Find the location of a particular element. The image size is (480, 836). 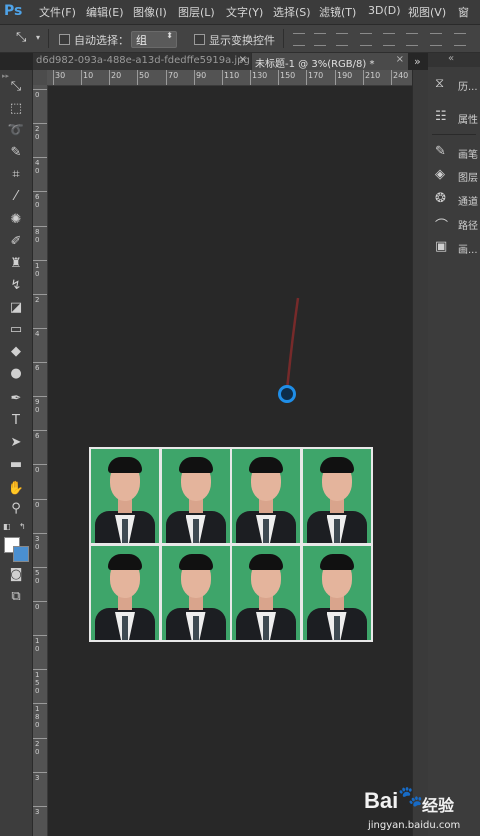

align-left-icon is located at coordinates (436, 39).